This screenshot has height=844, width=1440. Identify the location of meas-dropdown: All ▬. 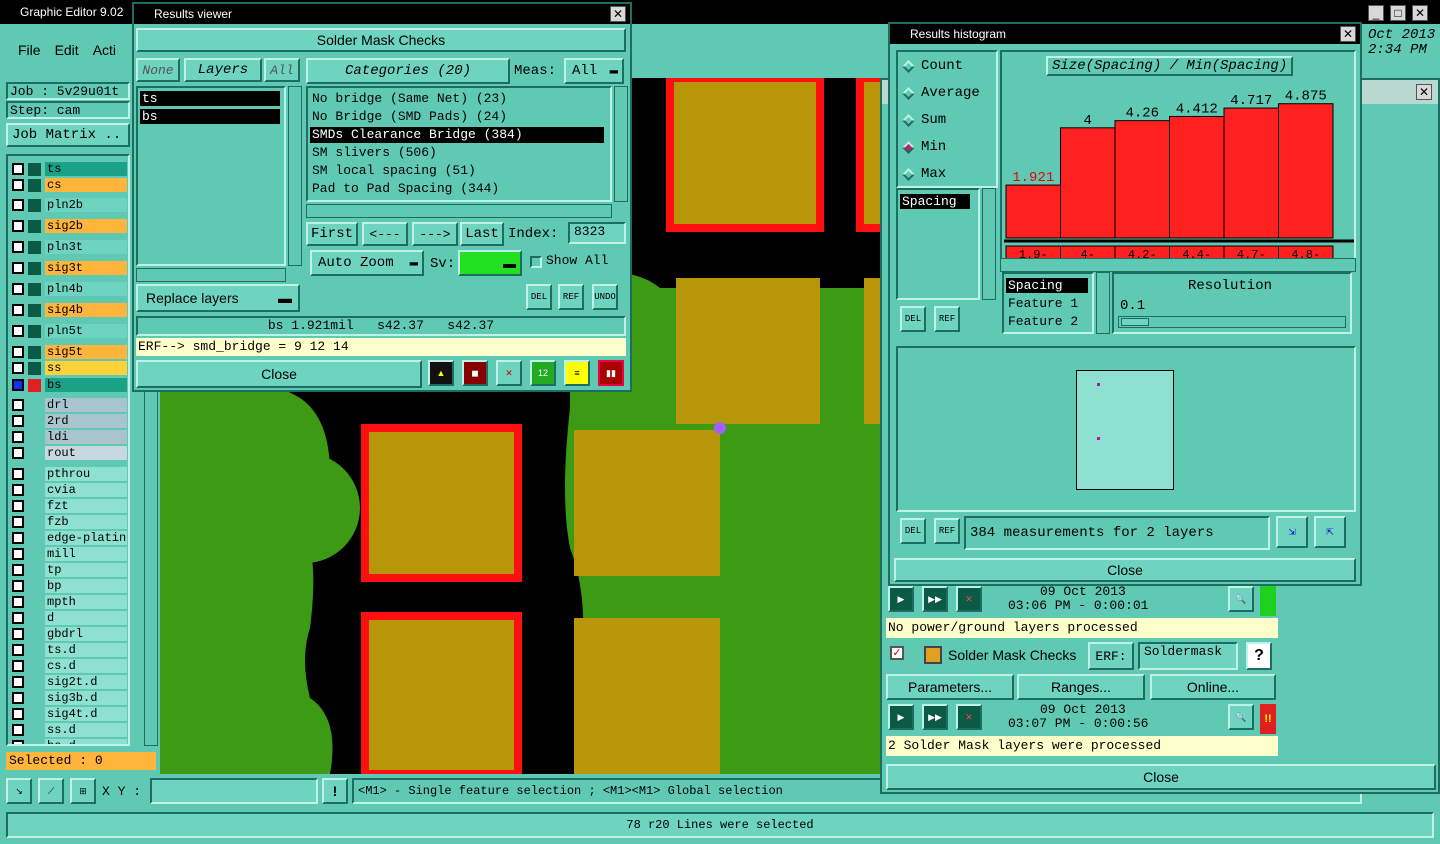
(594, 71).